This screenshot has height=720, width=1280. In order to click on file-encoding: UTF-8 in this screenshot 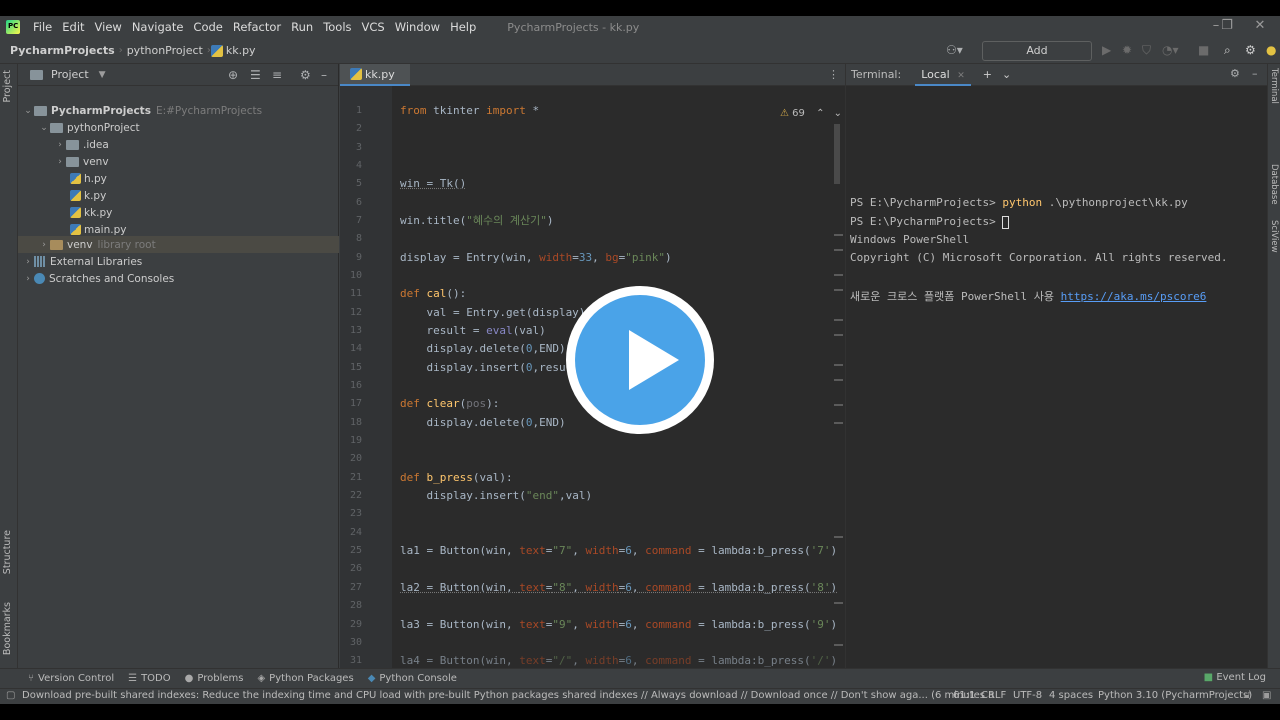, I will do `click(1027, 695)`.